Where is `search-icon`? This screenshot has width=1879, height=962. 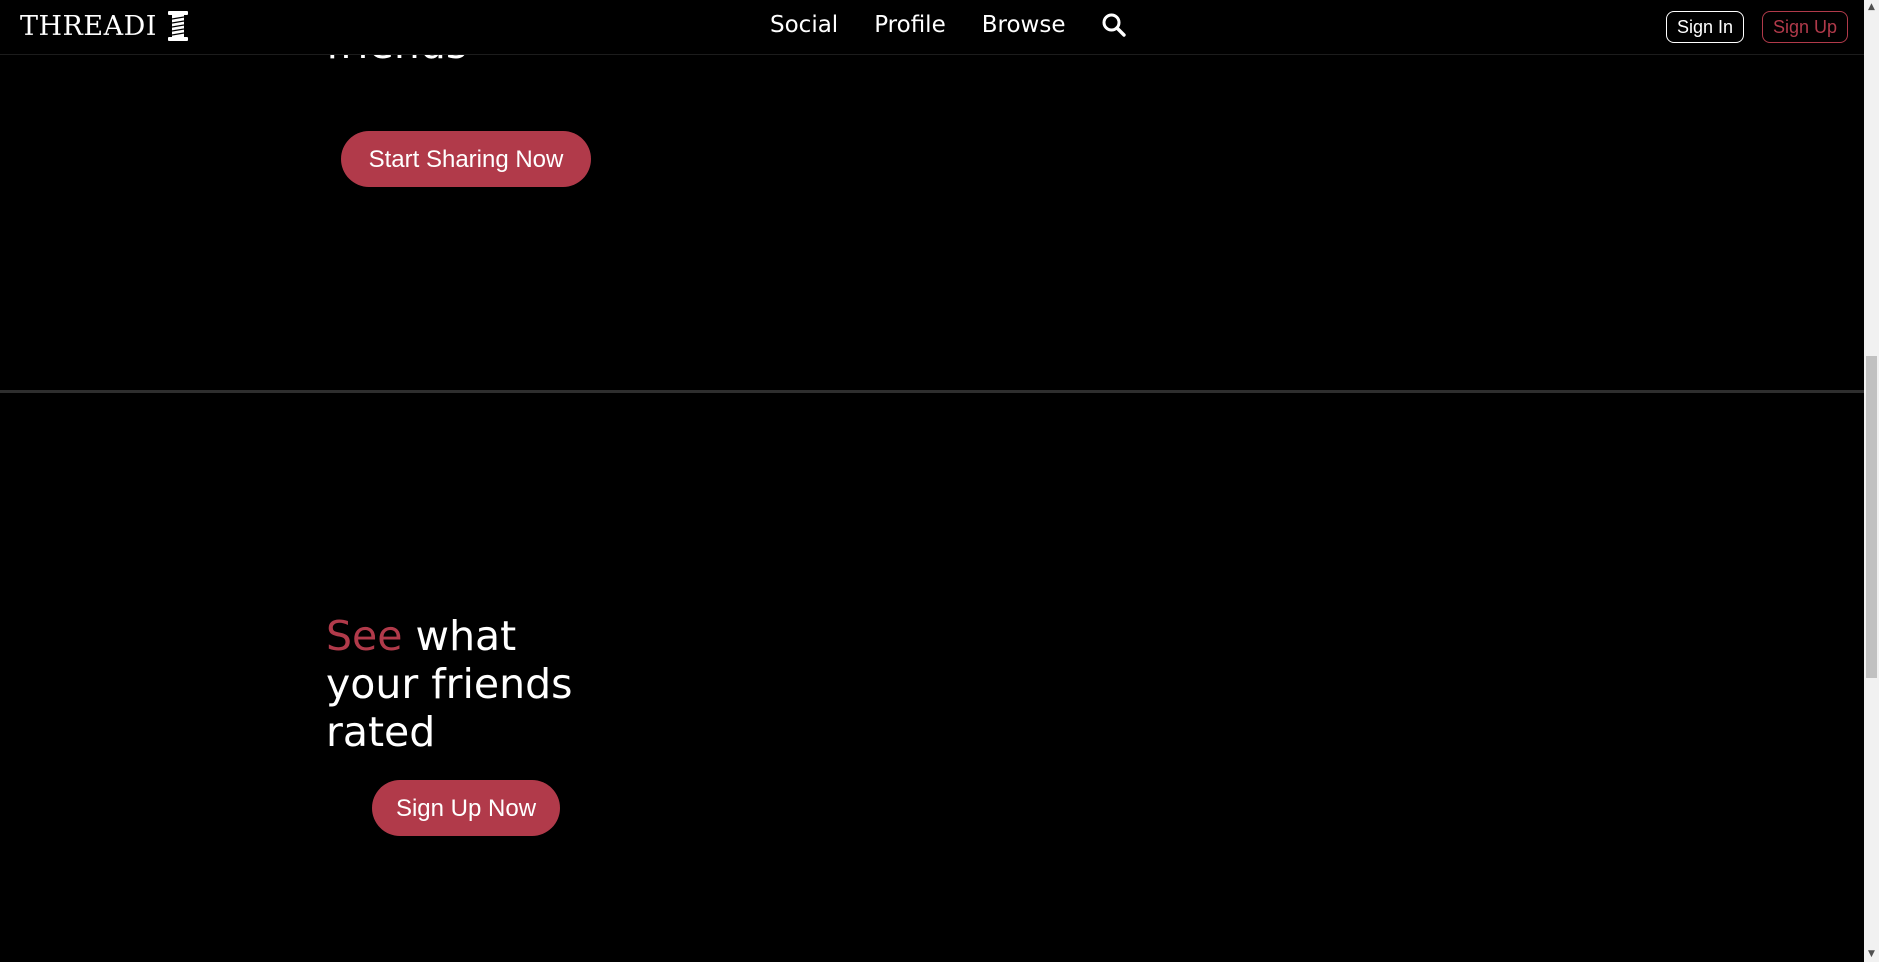
search-icon is located at coordinates (1114, 25).